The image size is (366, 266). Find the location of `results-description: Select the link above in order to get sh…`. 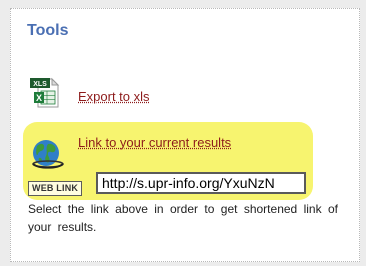

results-description: Select the link above in order to get sh… is located at coordinates (183, 218).